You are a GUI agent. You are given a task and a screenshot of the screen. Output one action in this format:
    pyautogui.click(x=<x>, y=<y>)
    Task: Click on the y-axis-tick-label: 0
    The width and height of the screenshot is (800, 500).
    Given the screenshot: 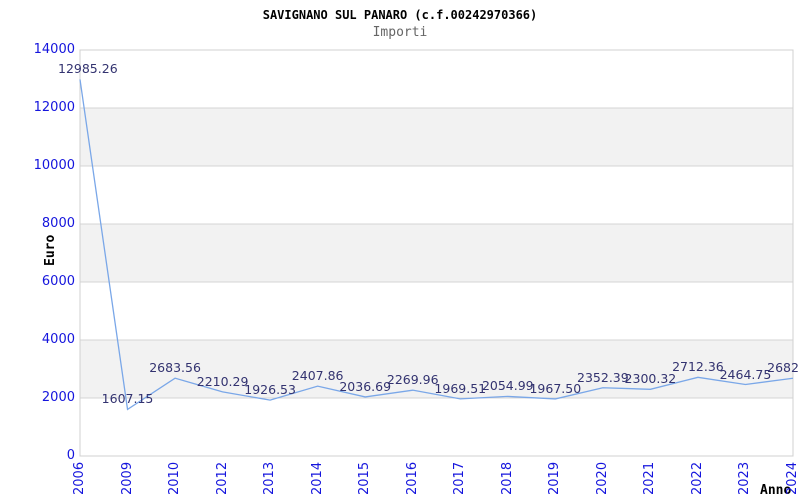 What is the action you would take?
    pyautogui.click(x=70, y=455)
    